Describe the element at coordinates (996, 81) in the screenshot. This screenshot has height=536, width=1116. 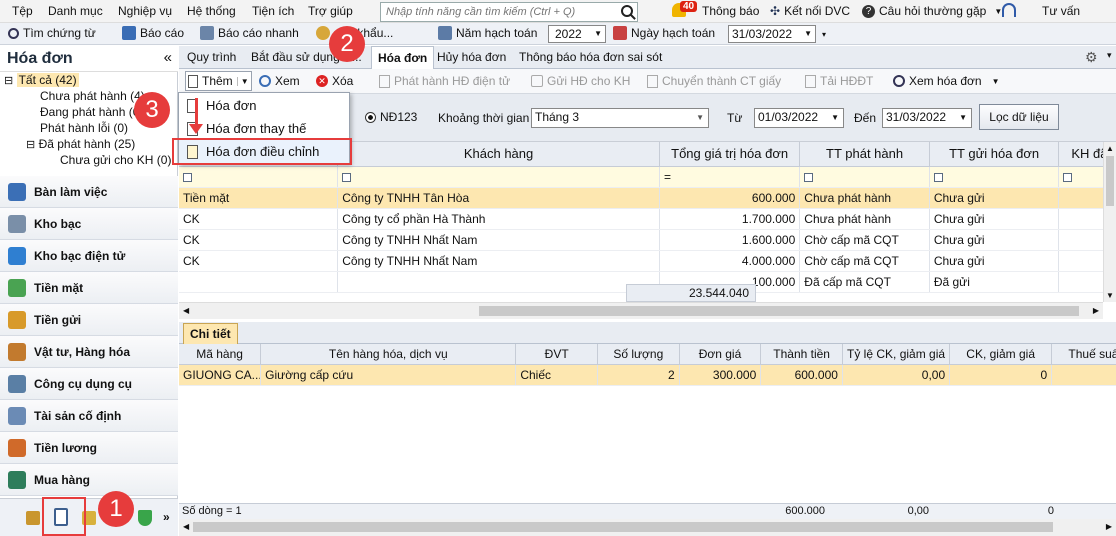
I see `chevron-down-icon: ▼` at that location.